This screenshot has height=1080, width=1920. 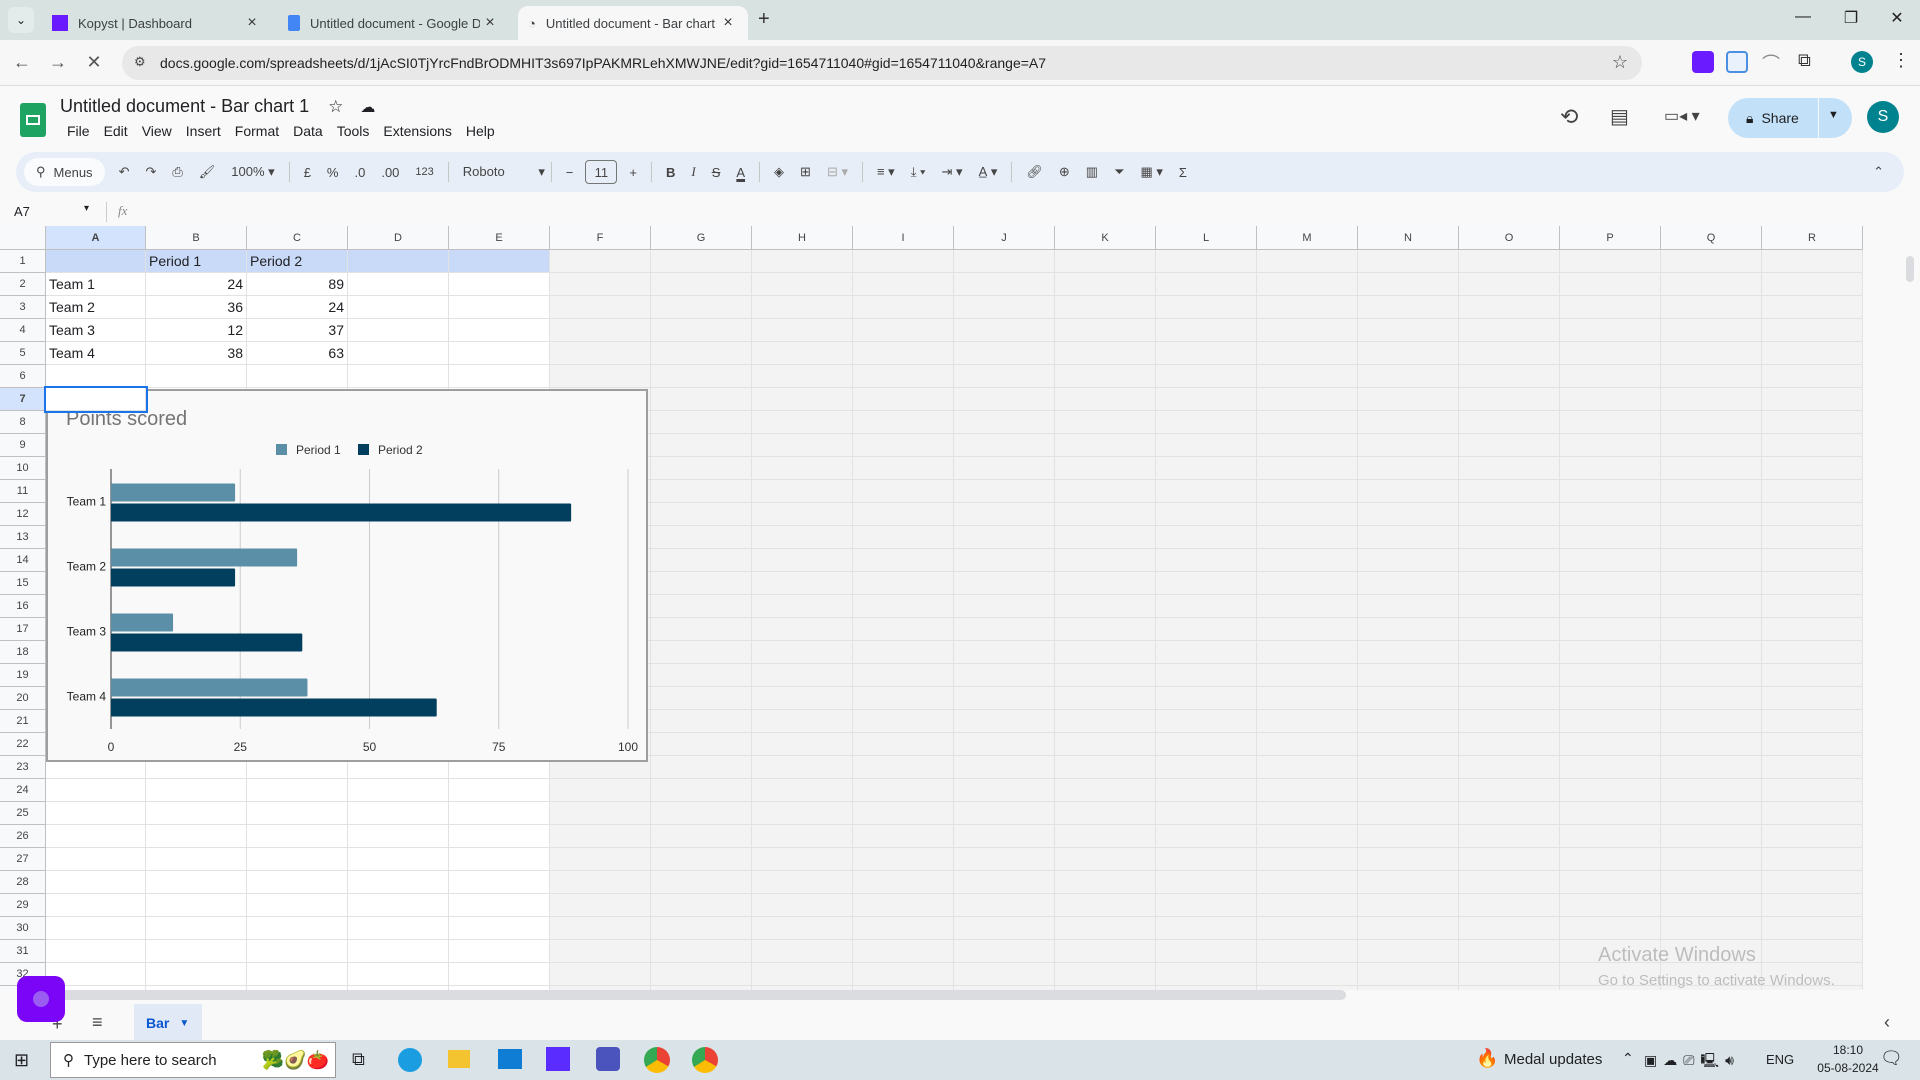 I want to click on cell-H27, so click(x=802, y=859).